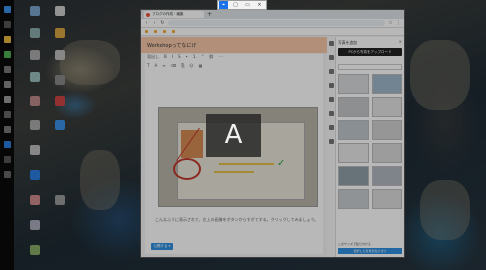 This screenshot has width=486, height=270. I want to click on window-capture-icon: ▢, so click(235, 5).